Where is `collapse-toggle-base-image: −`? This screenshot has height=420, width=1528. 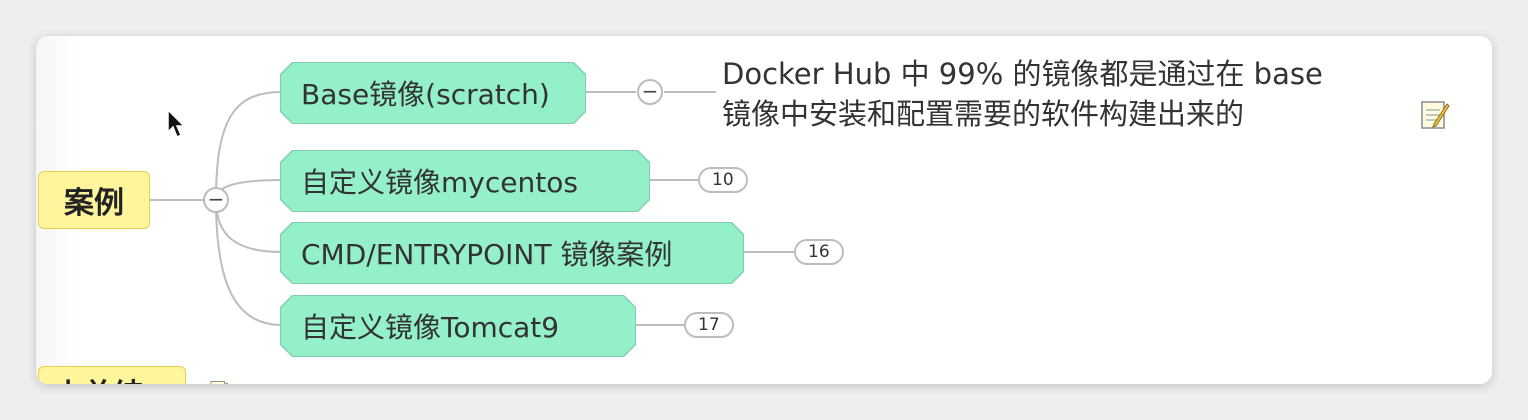 collapse-toggle-base-image: − is located at coordinates (650, 92).